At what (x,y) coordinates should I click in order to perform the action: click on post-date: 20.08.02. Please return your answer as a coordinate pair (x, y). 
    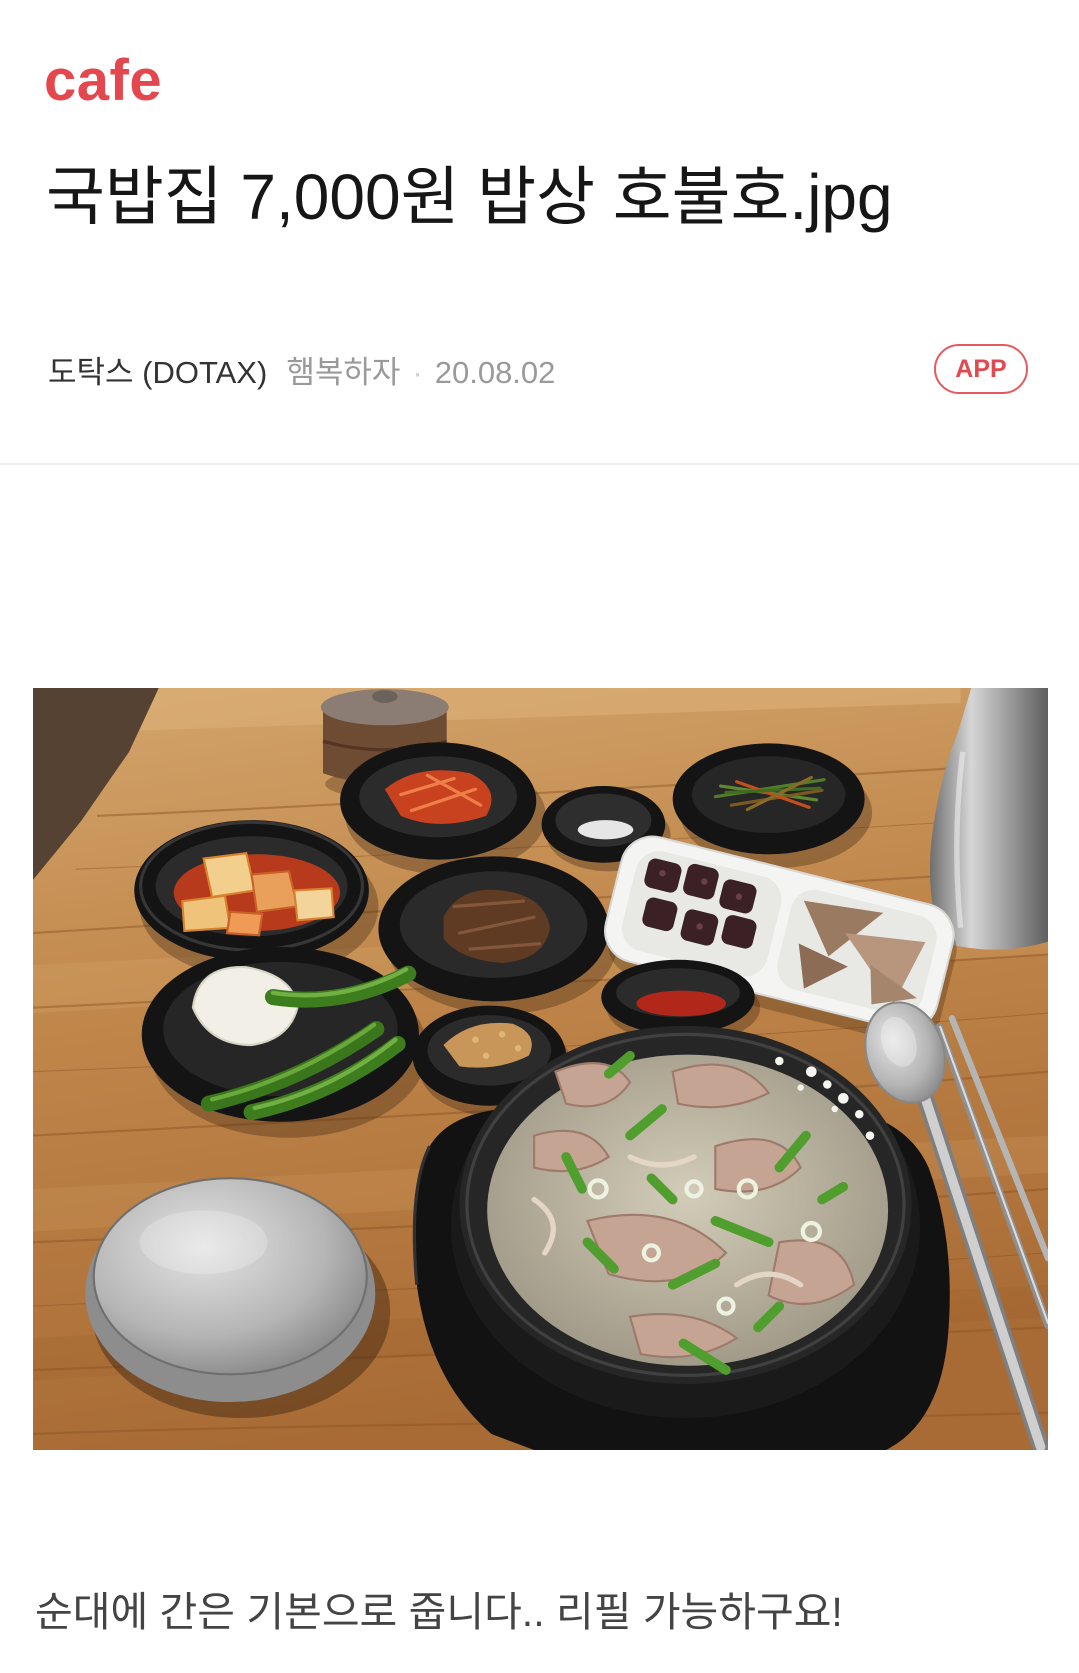
    Looking at the image, I should click on (495, 372).